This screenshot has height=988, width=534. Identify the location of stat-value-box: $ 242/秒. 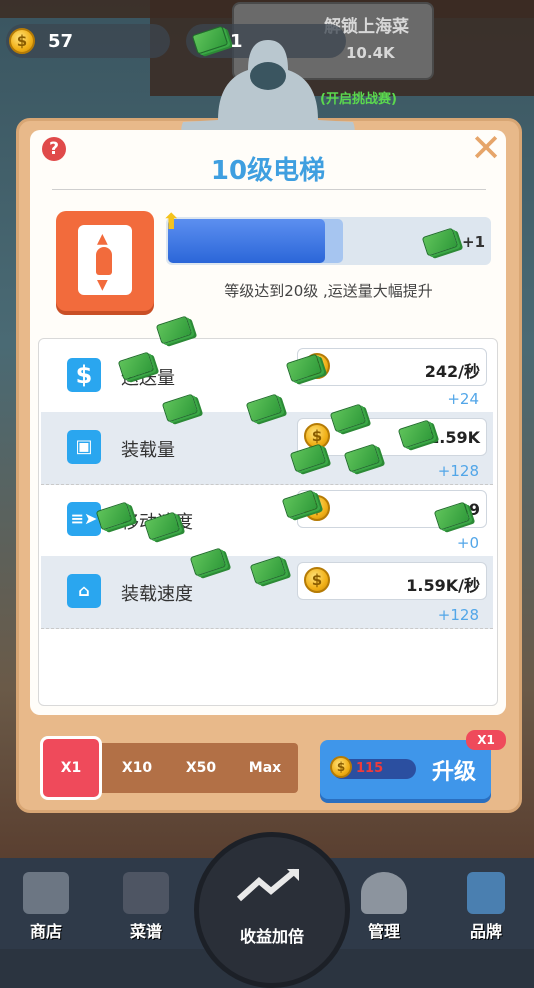
(392, 367).